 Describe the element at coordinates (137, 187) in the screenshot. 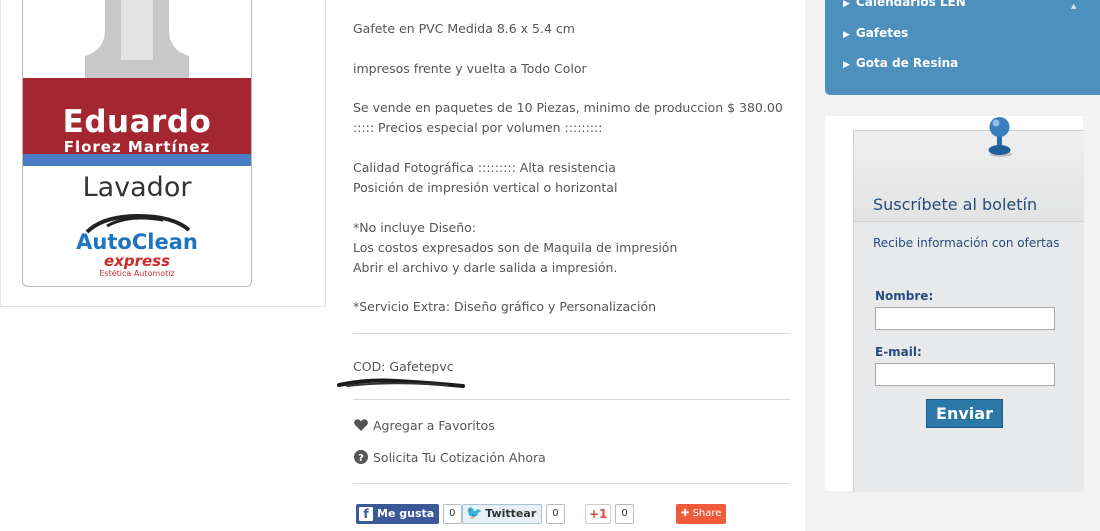

I see `badge-role: Lavador` at that location.